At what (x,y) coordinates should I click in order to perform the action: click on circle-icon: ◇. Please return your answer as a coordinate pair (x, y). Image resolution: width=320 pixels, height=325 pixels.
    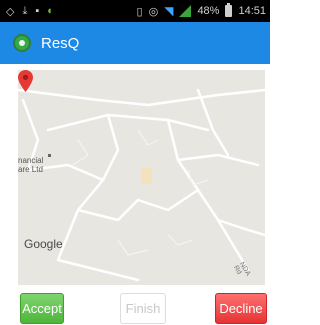
    Looking at the image, I should click on (10, 11).